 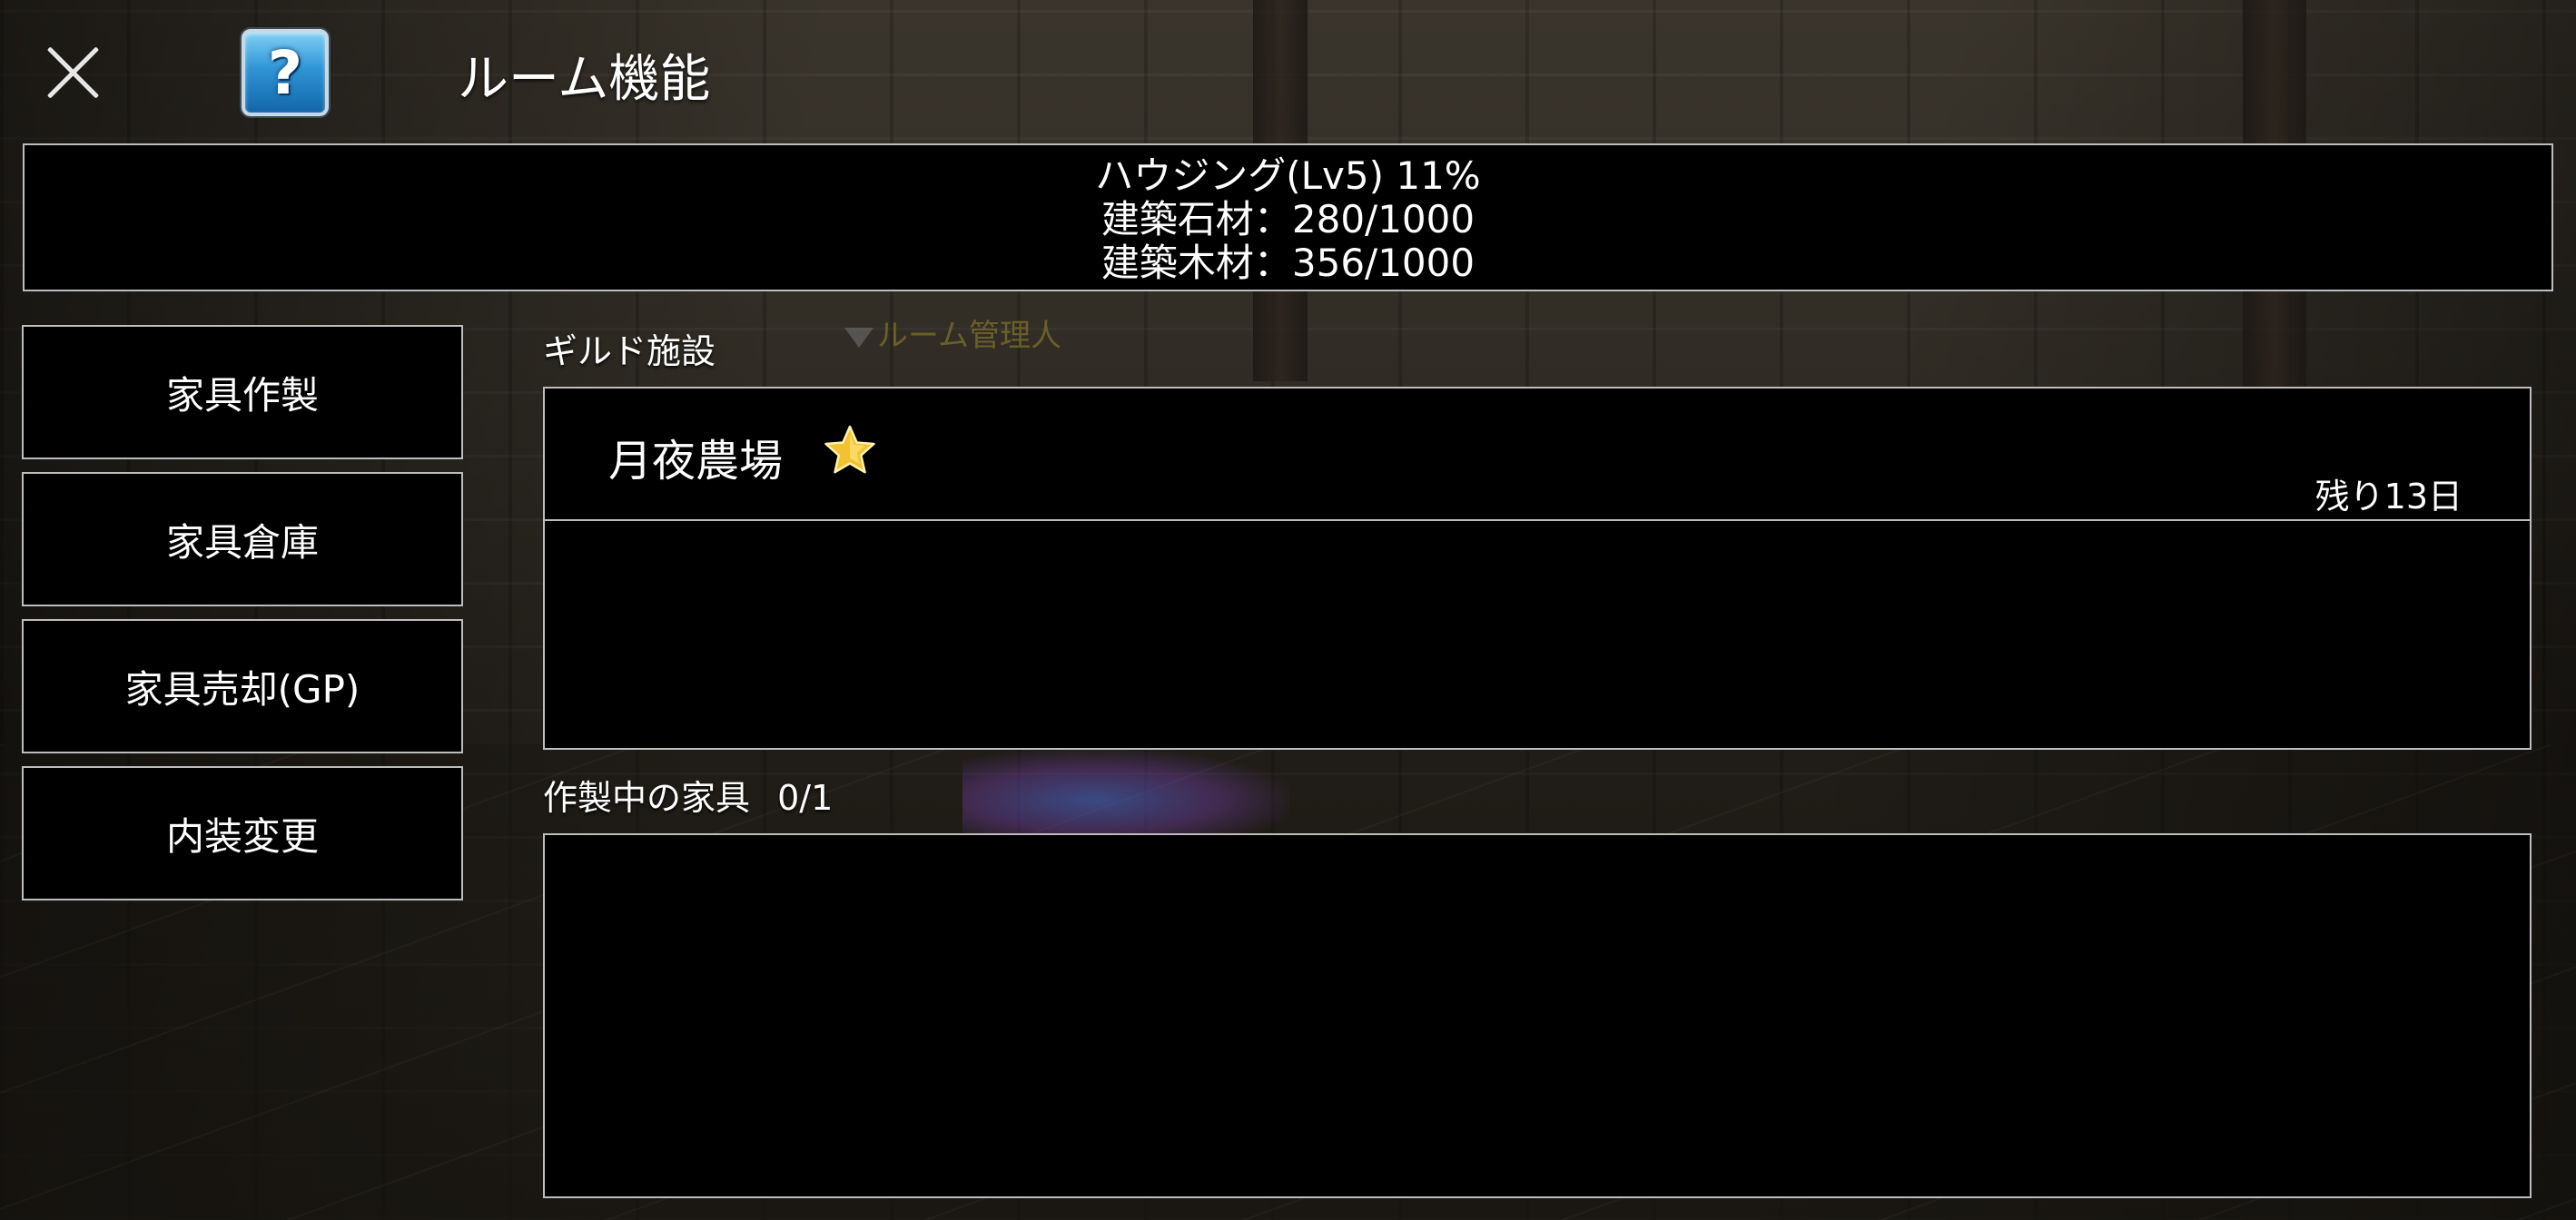 What do you see at coordinates (969, 336) in the screenshot?
I see `npc-name: ルーム管理人` at bounding box center [969, 336].